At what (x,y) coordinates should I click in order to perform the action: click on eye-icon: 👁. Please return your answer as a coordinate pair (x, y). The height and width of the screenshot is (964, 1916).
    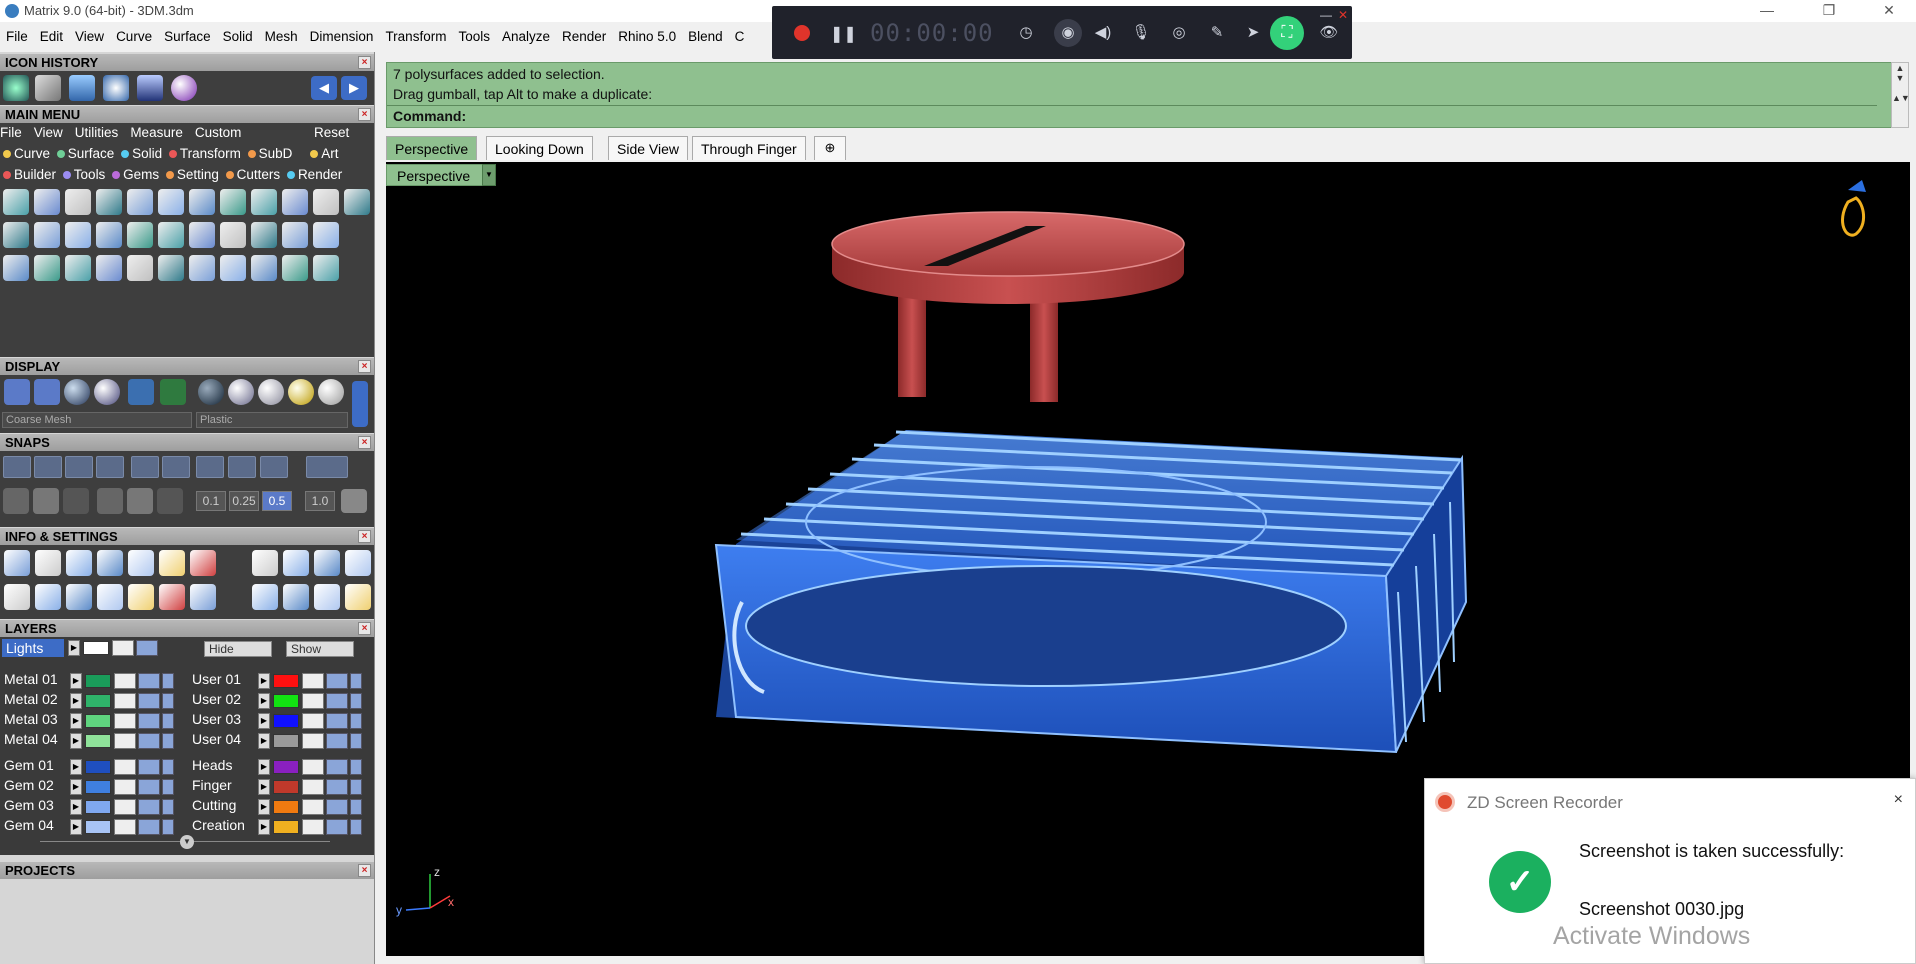
    Looking at the image, I should click on (1329, 33).